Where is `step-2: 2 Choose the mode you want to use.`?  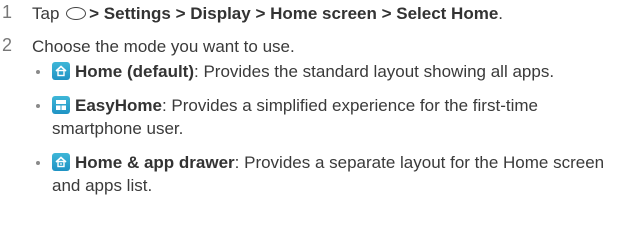 step-2: 2 Choose the mode you want to use. is located at coordinates (308, 46).